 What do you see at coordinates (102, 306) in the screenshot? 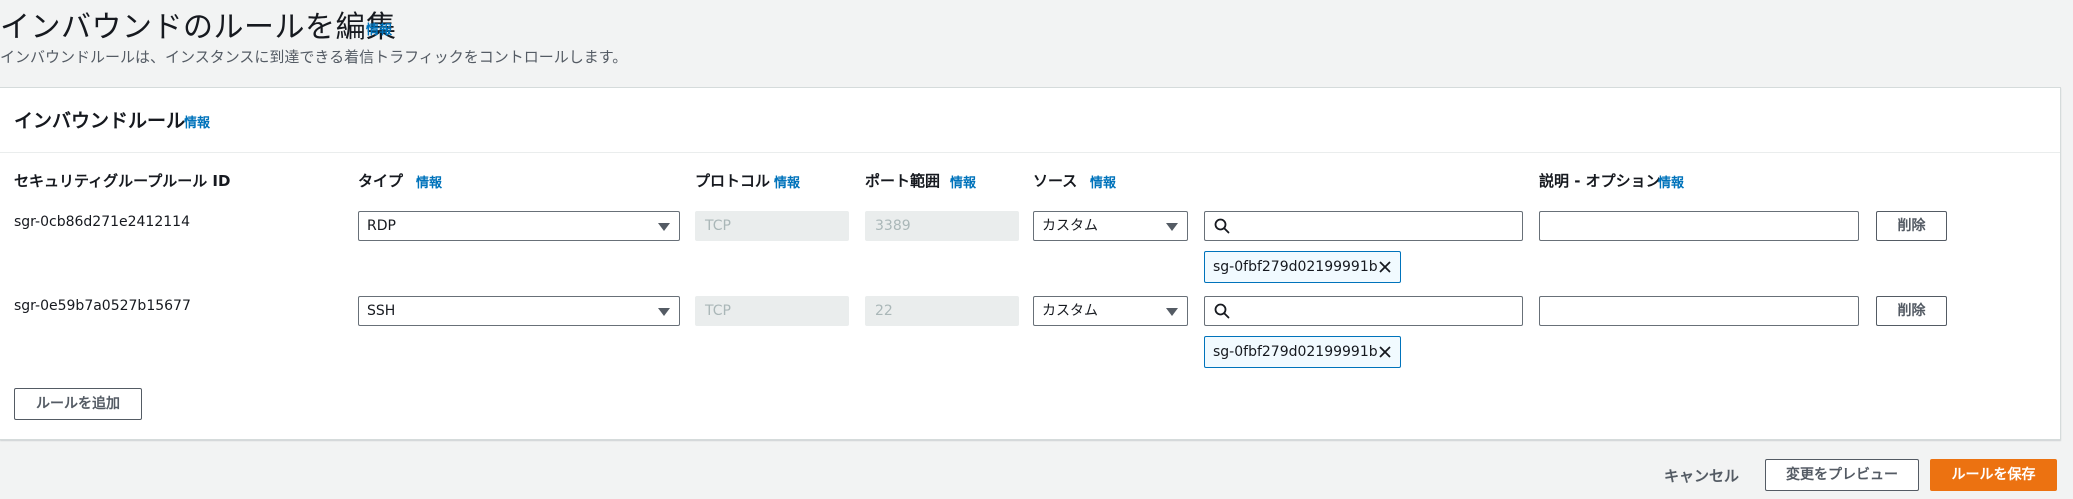
I see `rule-id: sgr-0e59b7a0527b15677` at bounding box center [102, 306].